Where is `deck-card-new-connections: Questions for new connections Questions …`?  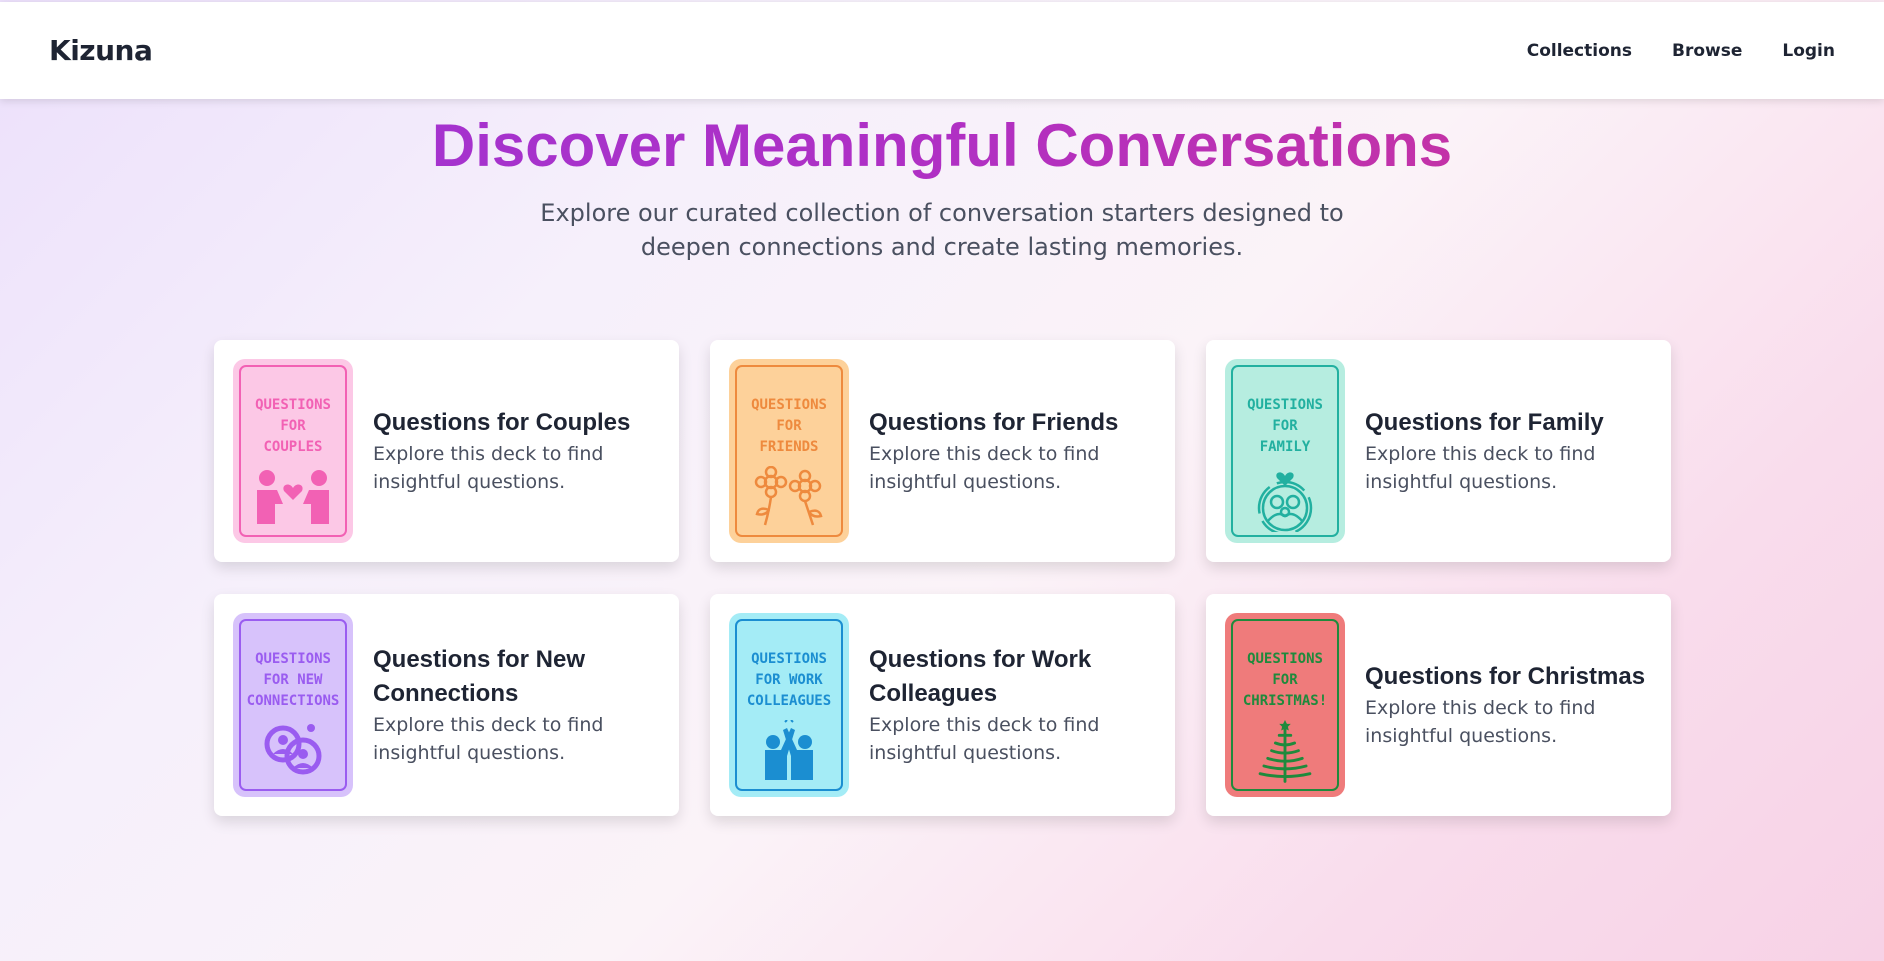
deck-card-new-connections: Questions for new connections Questions … is located at coordinates (446, 705).